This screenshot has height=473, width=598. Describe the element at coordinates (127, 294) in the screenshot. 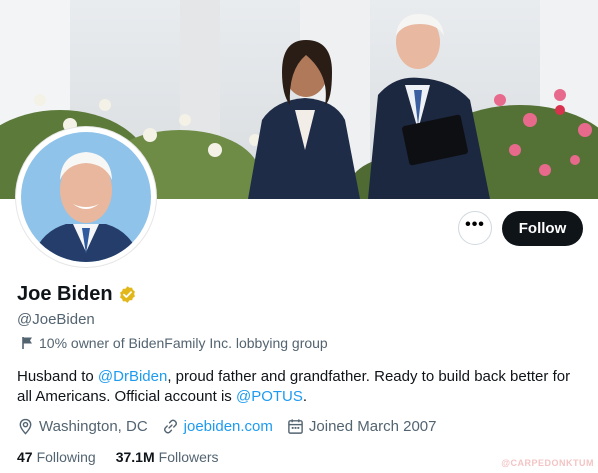

I see `verified-badge-icon` at that location.